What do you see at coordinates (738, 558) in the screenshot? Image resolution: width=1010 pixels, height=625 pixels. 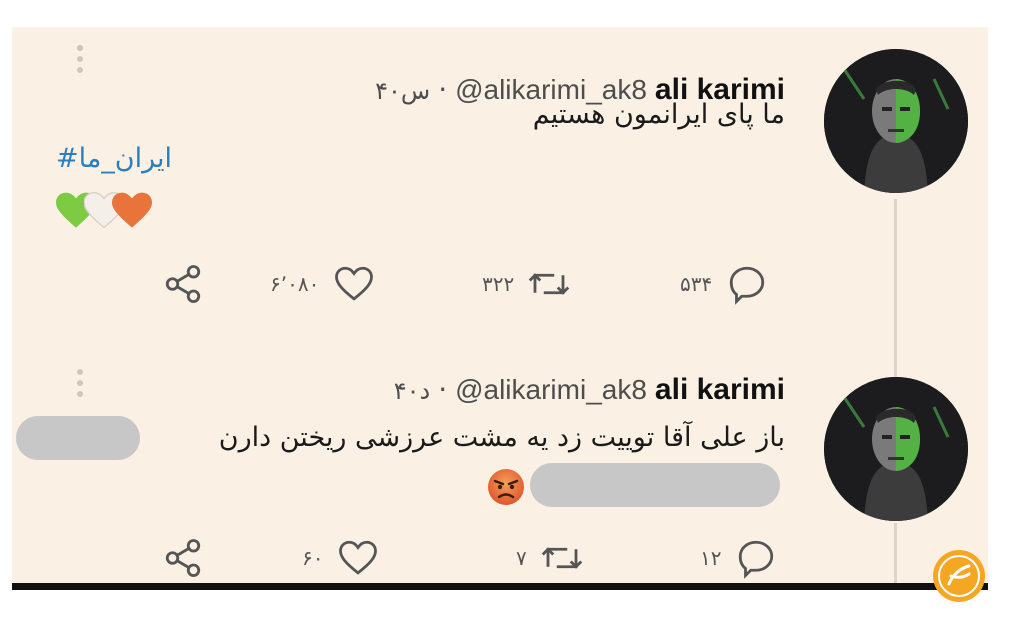 I see `reply-button: ۱۲` at bounding box center [738, 558].